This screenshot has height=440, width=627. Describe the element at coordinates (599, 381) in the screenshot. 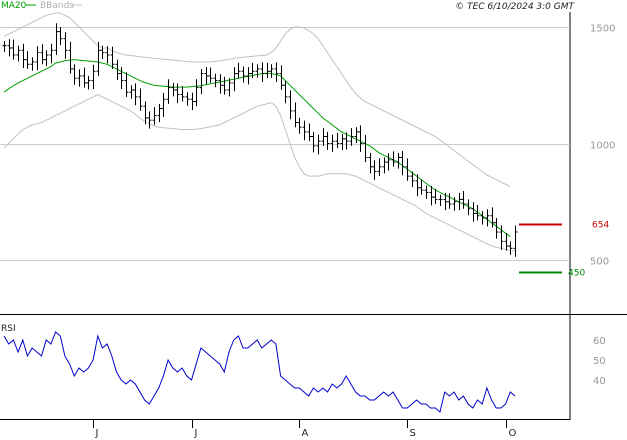

I see `rsi-y-tick-label: 40` at that location.